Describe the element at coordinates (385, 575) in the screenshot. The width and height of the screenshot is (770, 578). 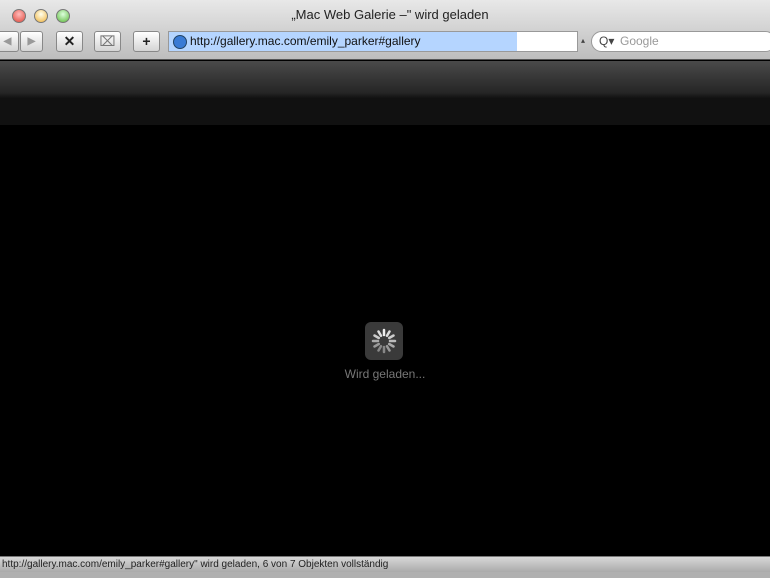
I see `window-bottom` at that location.